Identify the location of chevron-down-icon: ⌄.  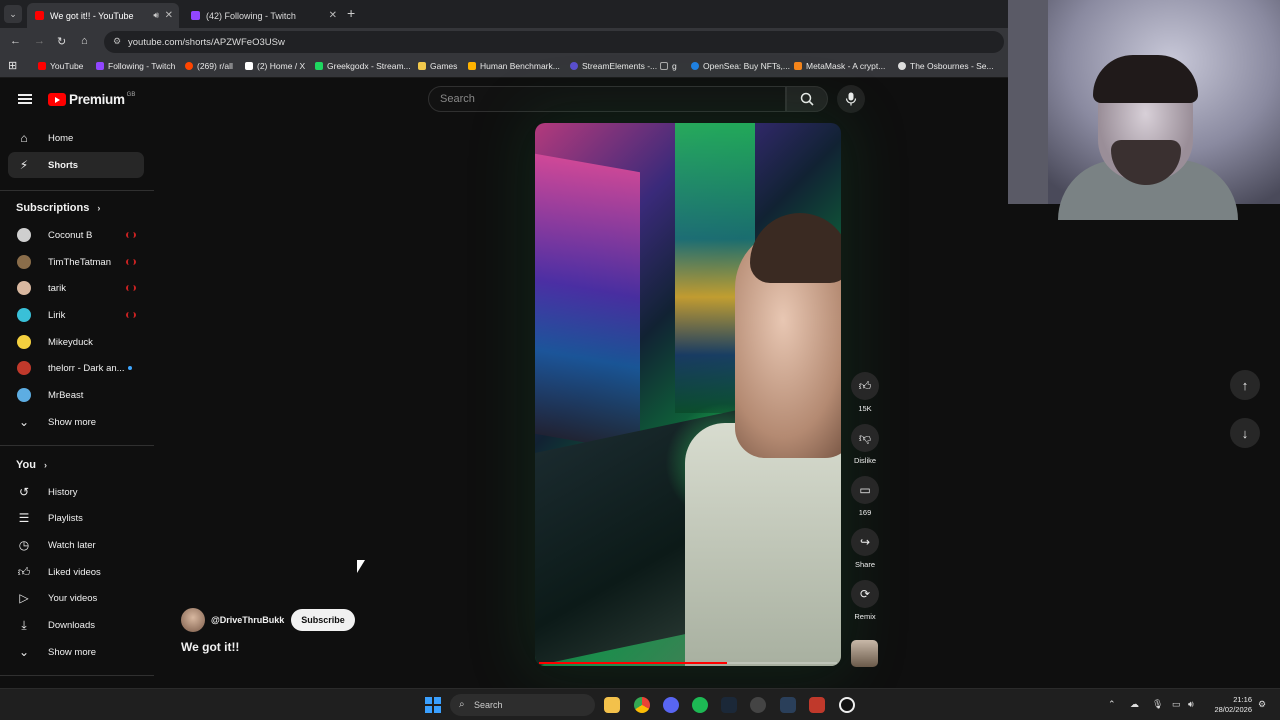
(24, 652).